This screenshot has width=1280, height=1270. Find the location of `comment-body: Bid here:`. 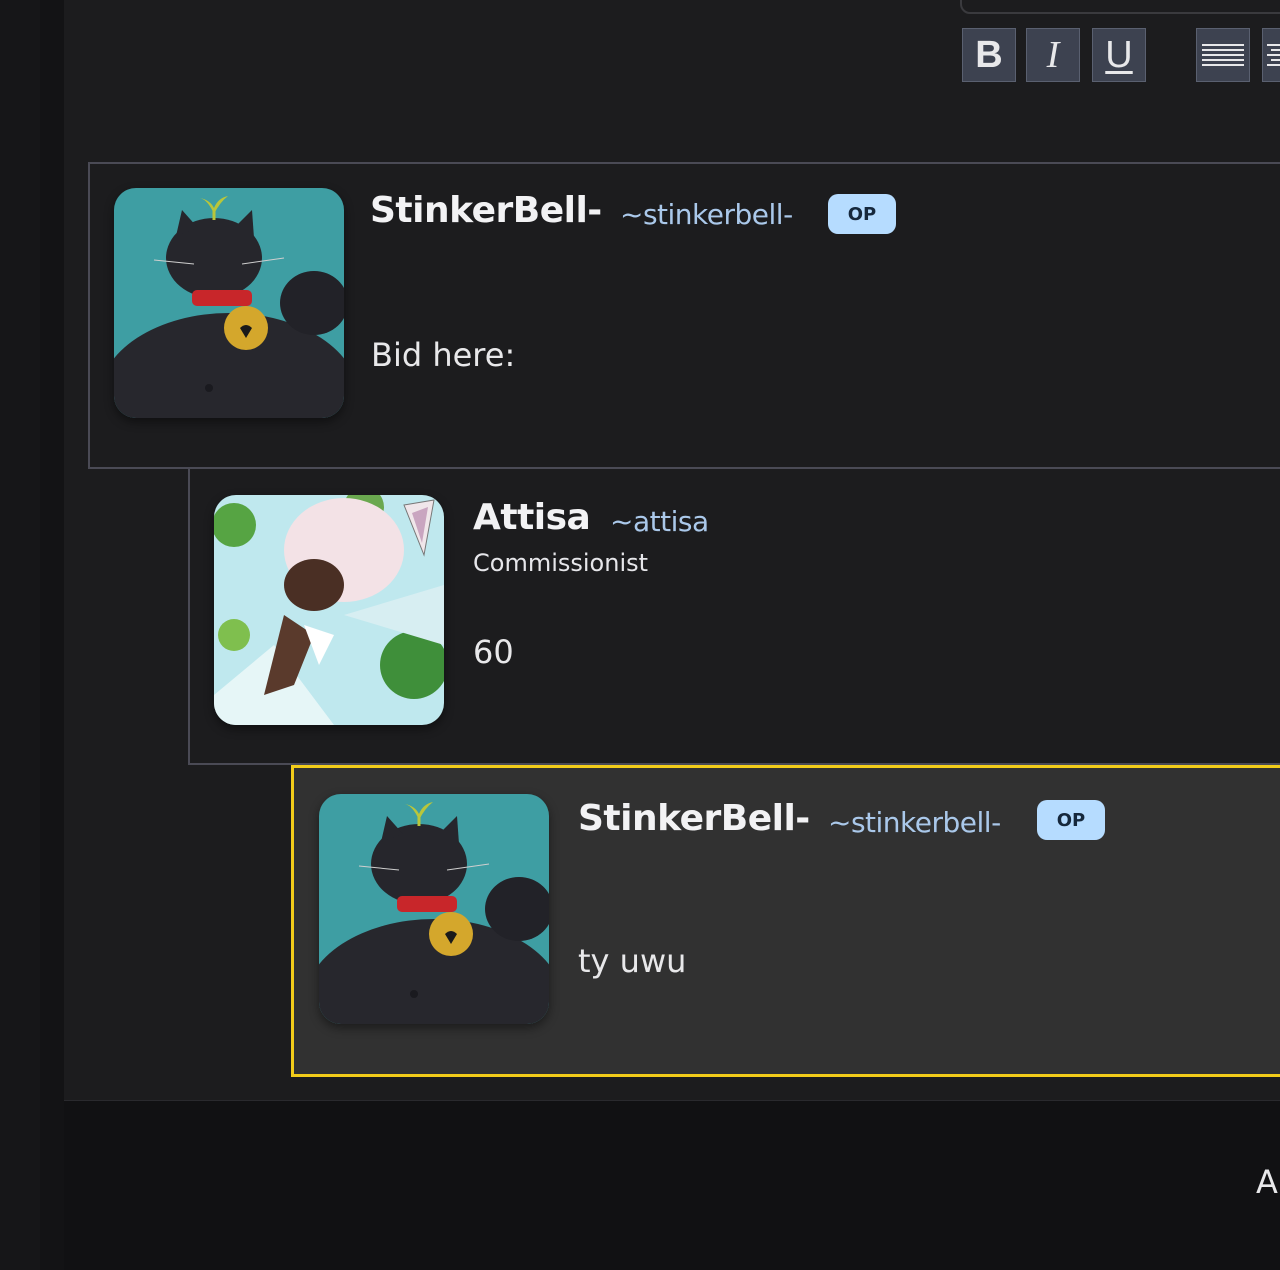

comment-body: Bid here: is located at coordinates (443, 355).